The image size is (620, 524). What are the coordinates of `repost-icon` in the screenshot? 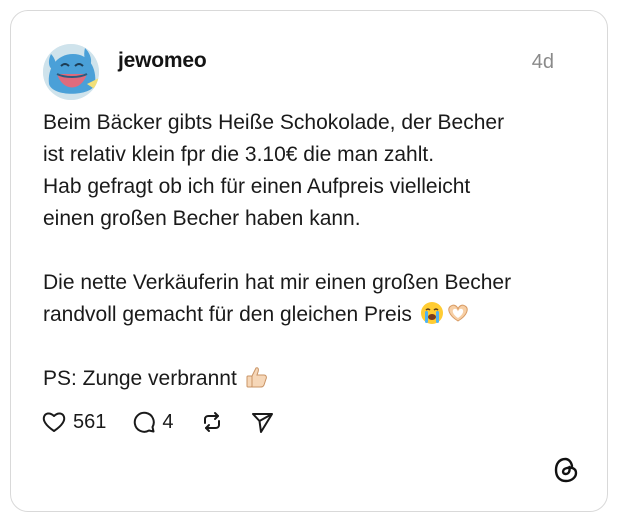 It's located at (211, 422).